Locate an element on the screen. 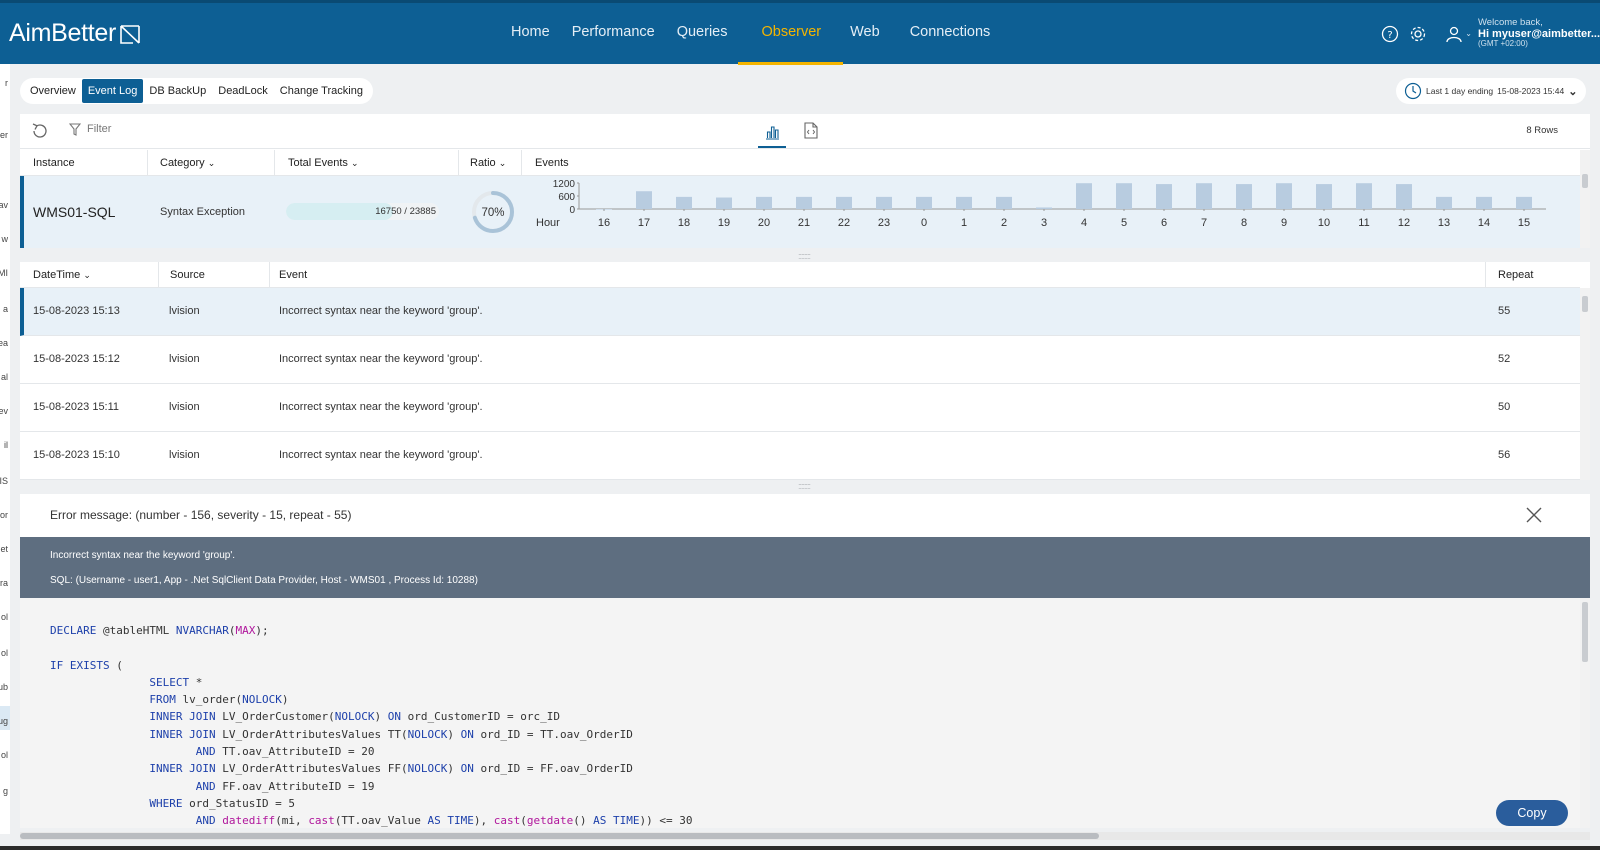 The height and width of the screenshot is (850, 1600). nav-queries: Queries is located at coordinates (702, 33).